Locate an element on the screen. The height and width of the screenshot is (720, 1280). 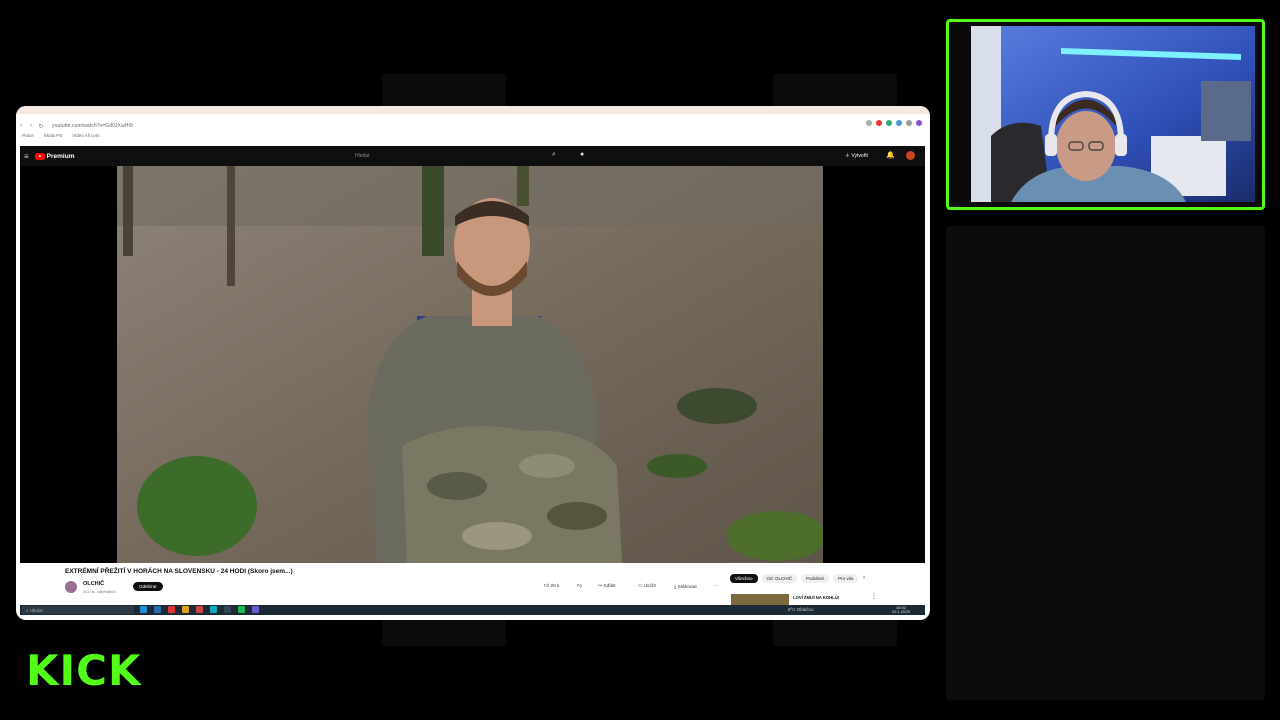
thumbs-up-icon: 👍︎ is located at coordinates (547, 586).